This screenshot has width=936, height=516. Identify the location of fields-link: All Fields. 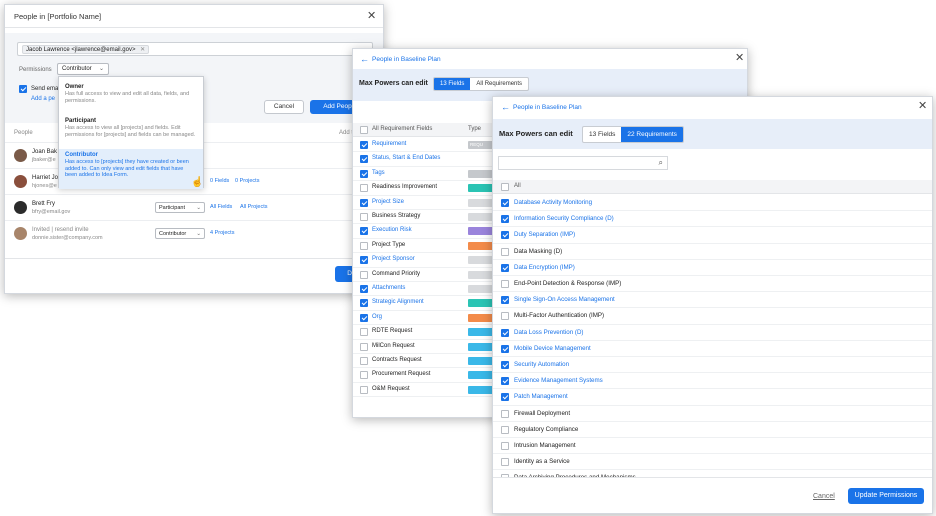
(221, 207).